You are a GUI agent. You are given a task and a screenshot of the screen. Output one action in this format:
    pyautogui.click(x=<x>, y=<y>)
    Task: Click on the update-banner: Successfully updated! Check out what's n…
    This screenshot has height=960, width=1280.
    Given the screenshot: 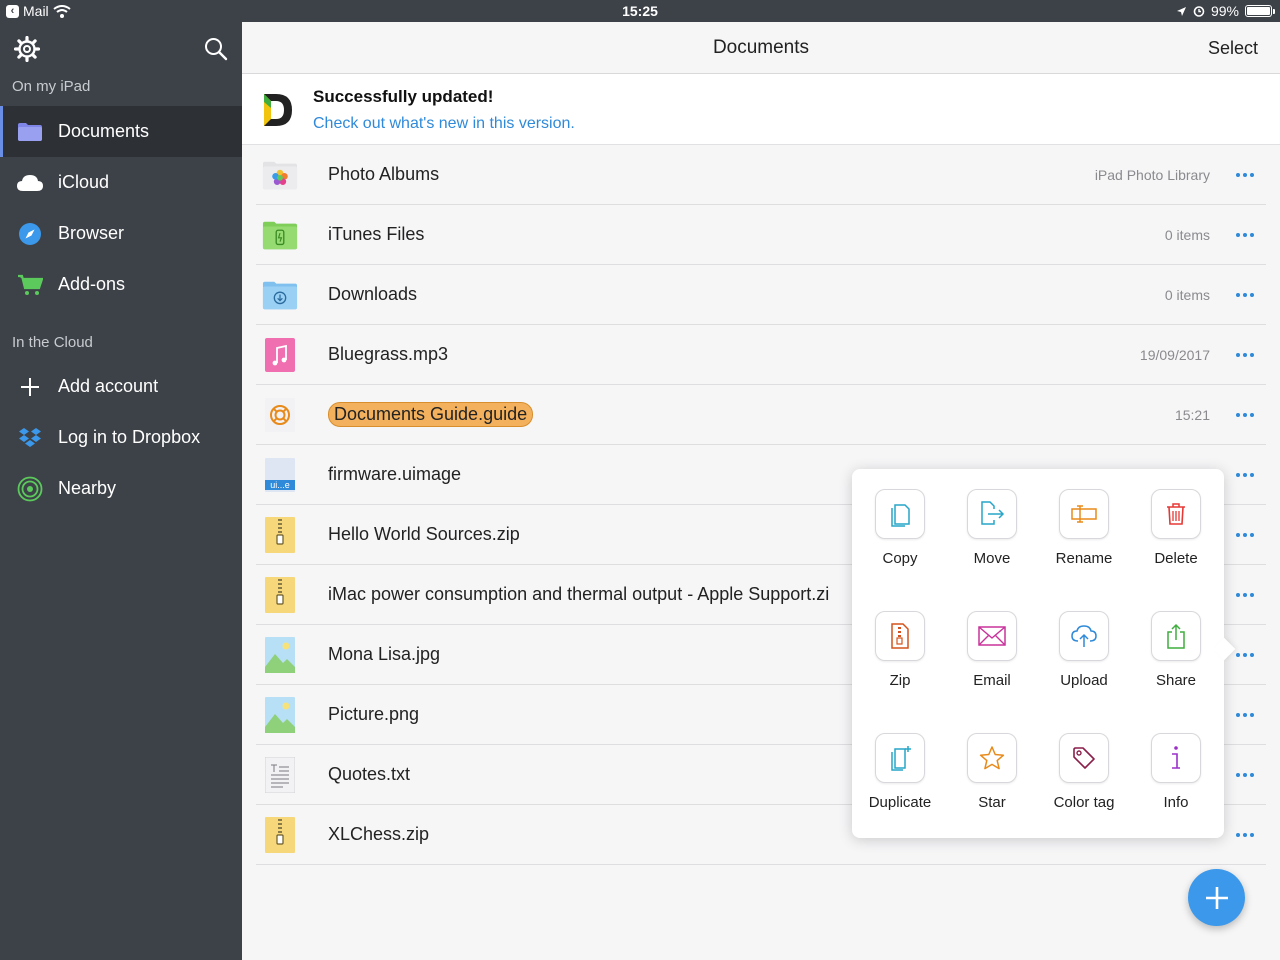 What is the action you would take?
    pyautogui.click(x=761, y=109)
    